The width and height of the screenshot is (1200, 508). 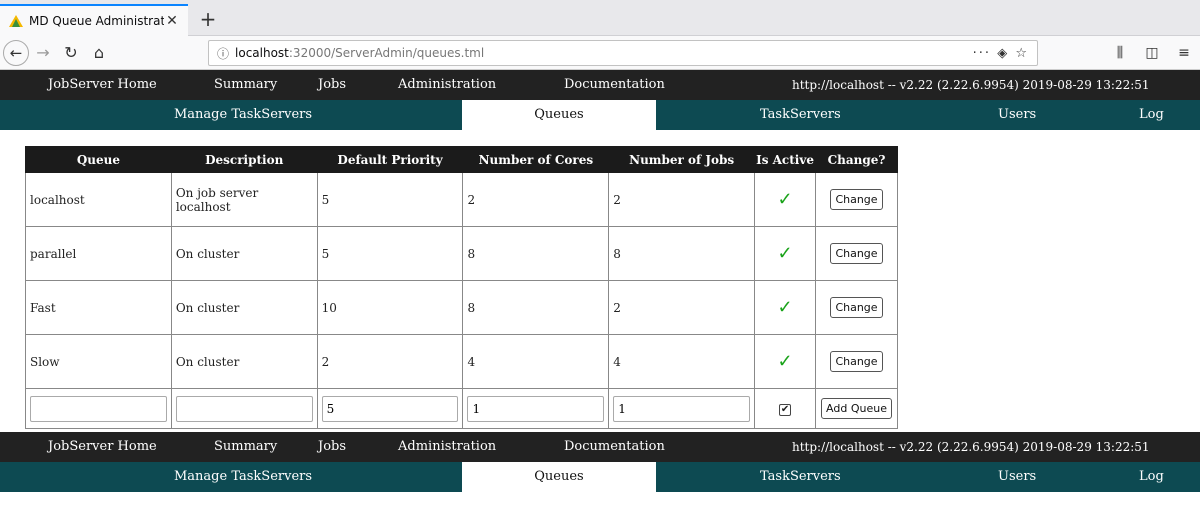 I want to click on table-row: Slow On cluster 2 4 4 ✓ Change, so click(x=461, y=361).